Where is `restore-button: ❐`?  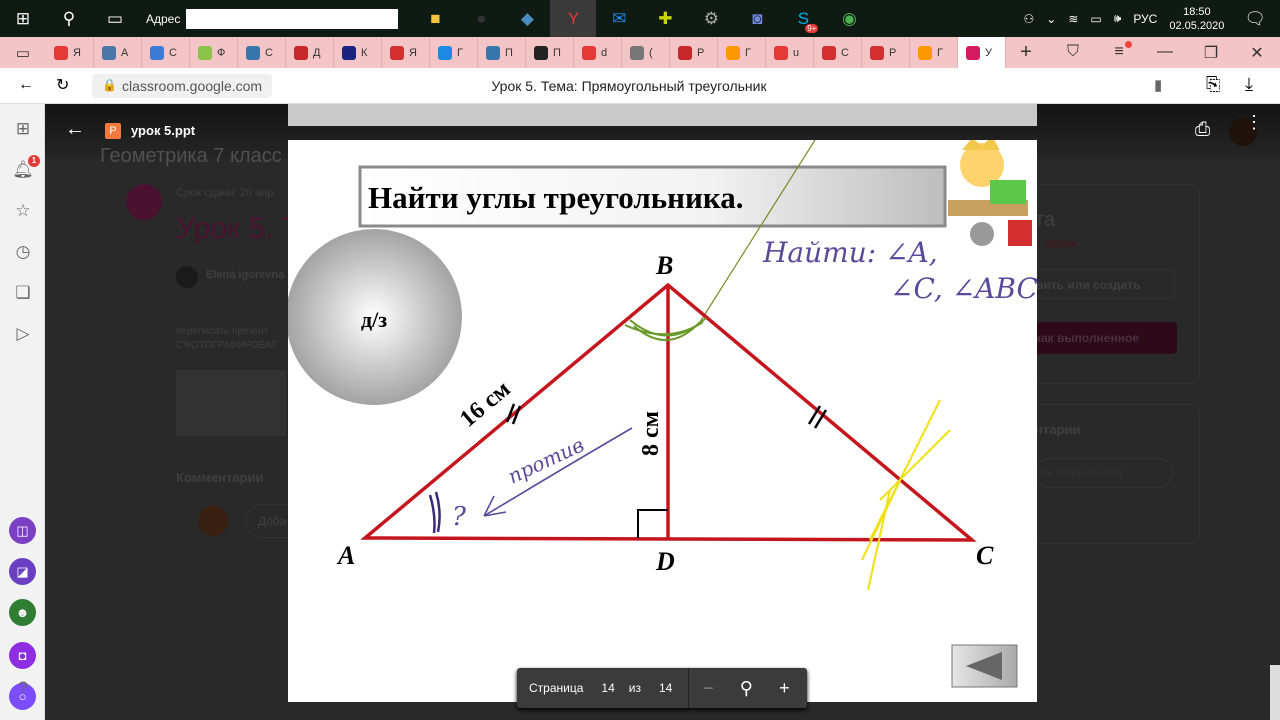 restore-button: ❐ is located at coordinates (1211, 53).